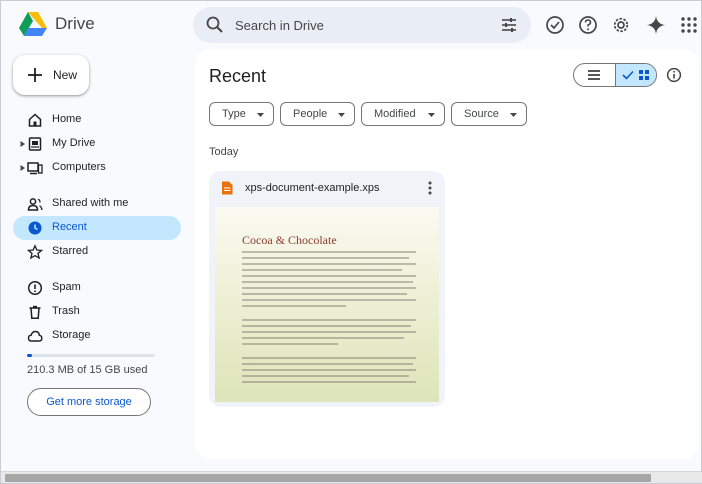  What do you see at coordinates (67, 119) in the screenshot?
I see `sidebar-item-label: Home` at bounding box center [67, 119].